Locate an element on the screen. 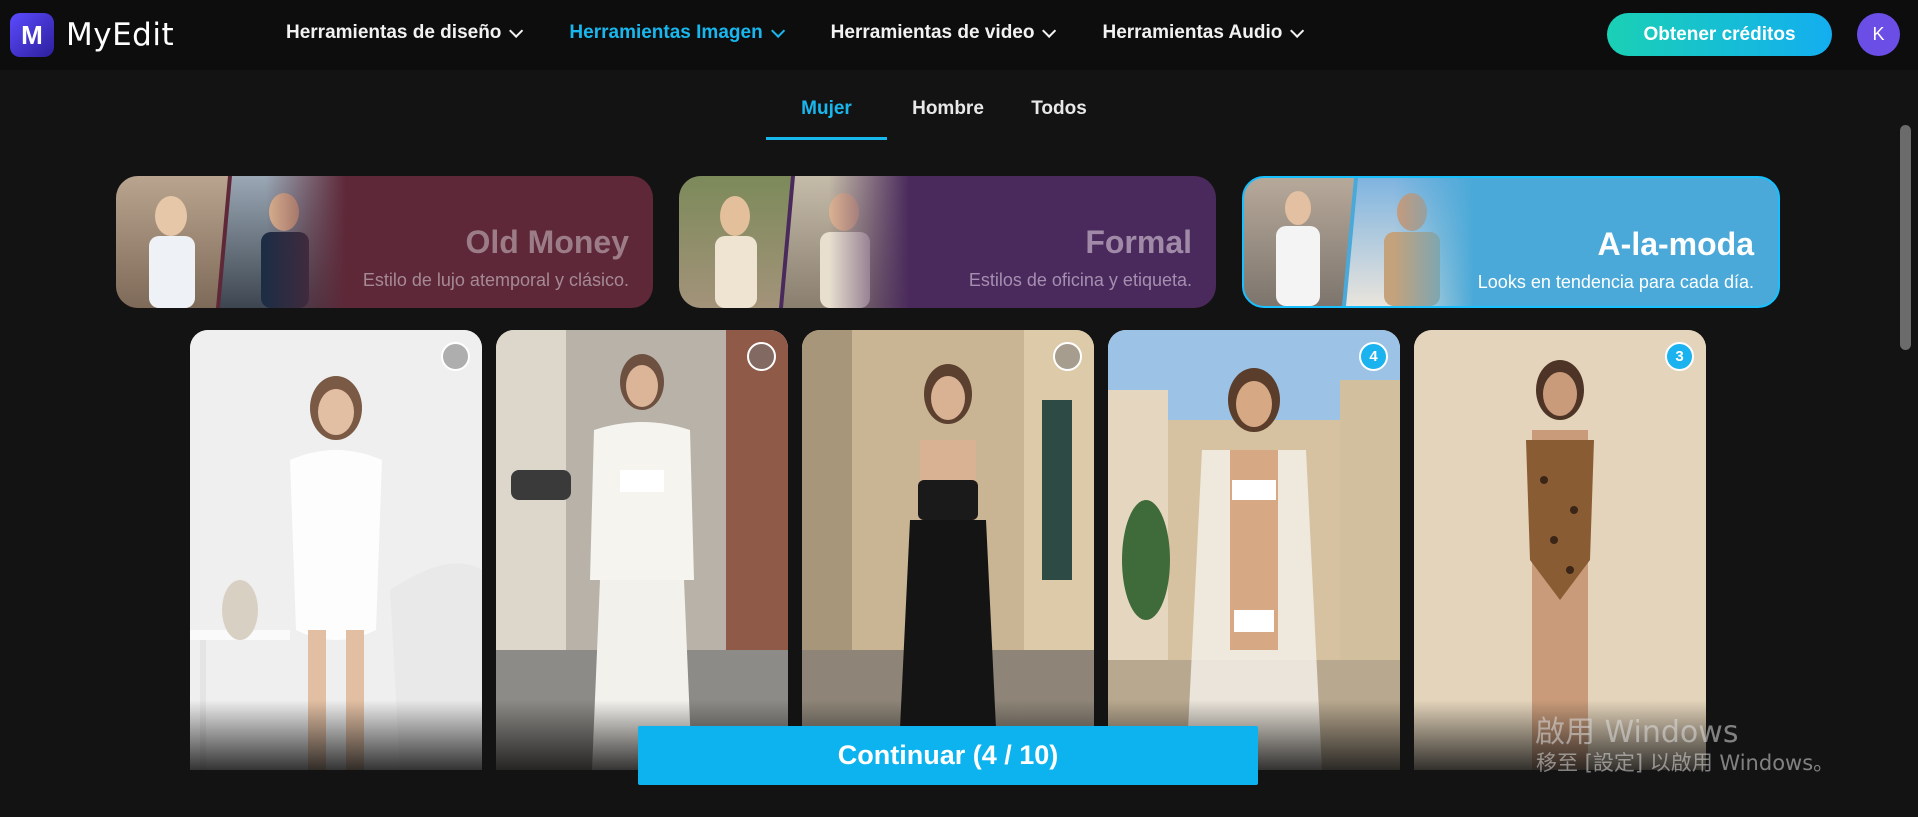  avatar: K is located at coordinates (1878, 34).